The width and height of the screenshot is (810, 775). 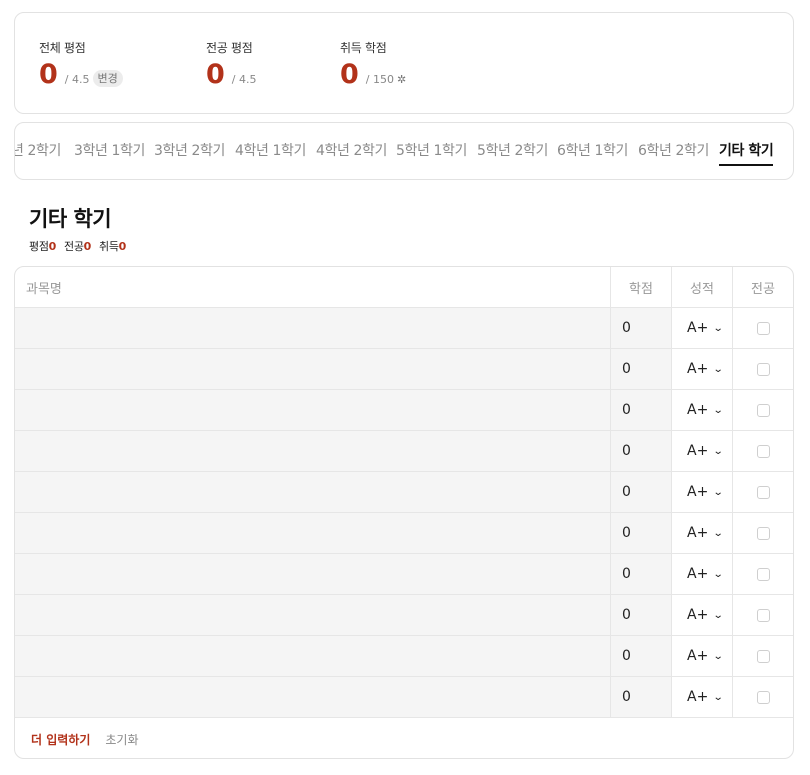 I want to click on tab-5-1: 5학년 1학기, so click(x=431, y=151).